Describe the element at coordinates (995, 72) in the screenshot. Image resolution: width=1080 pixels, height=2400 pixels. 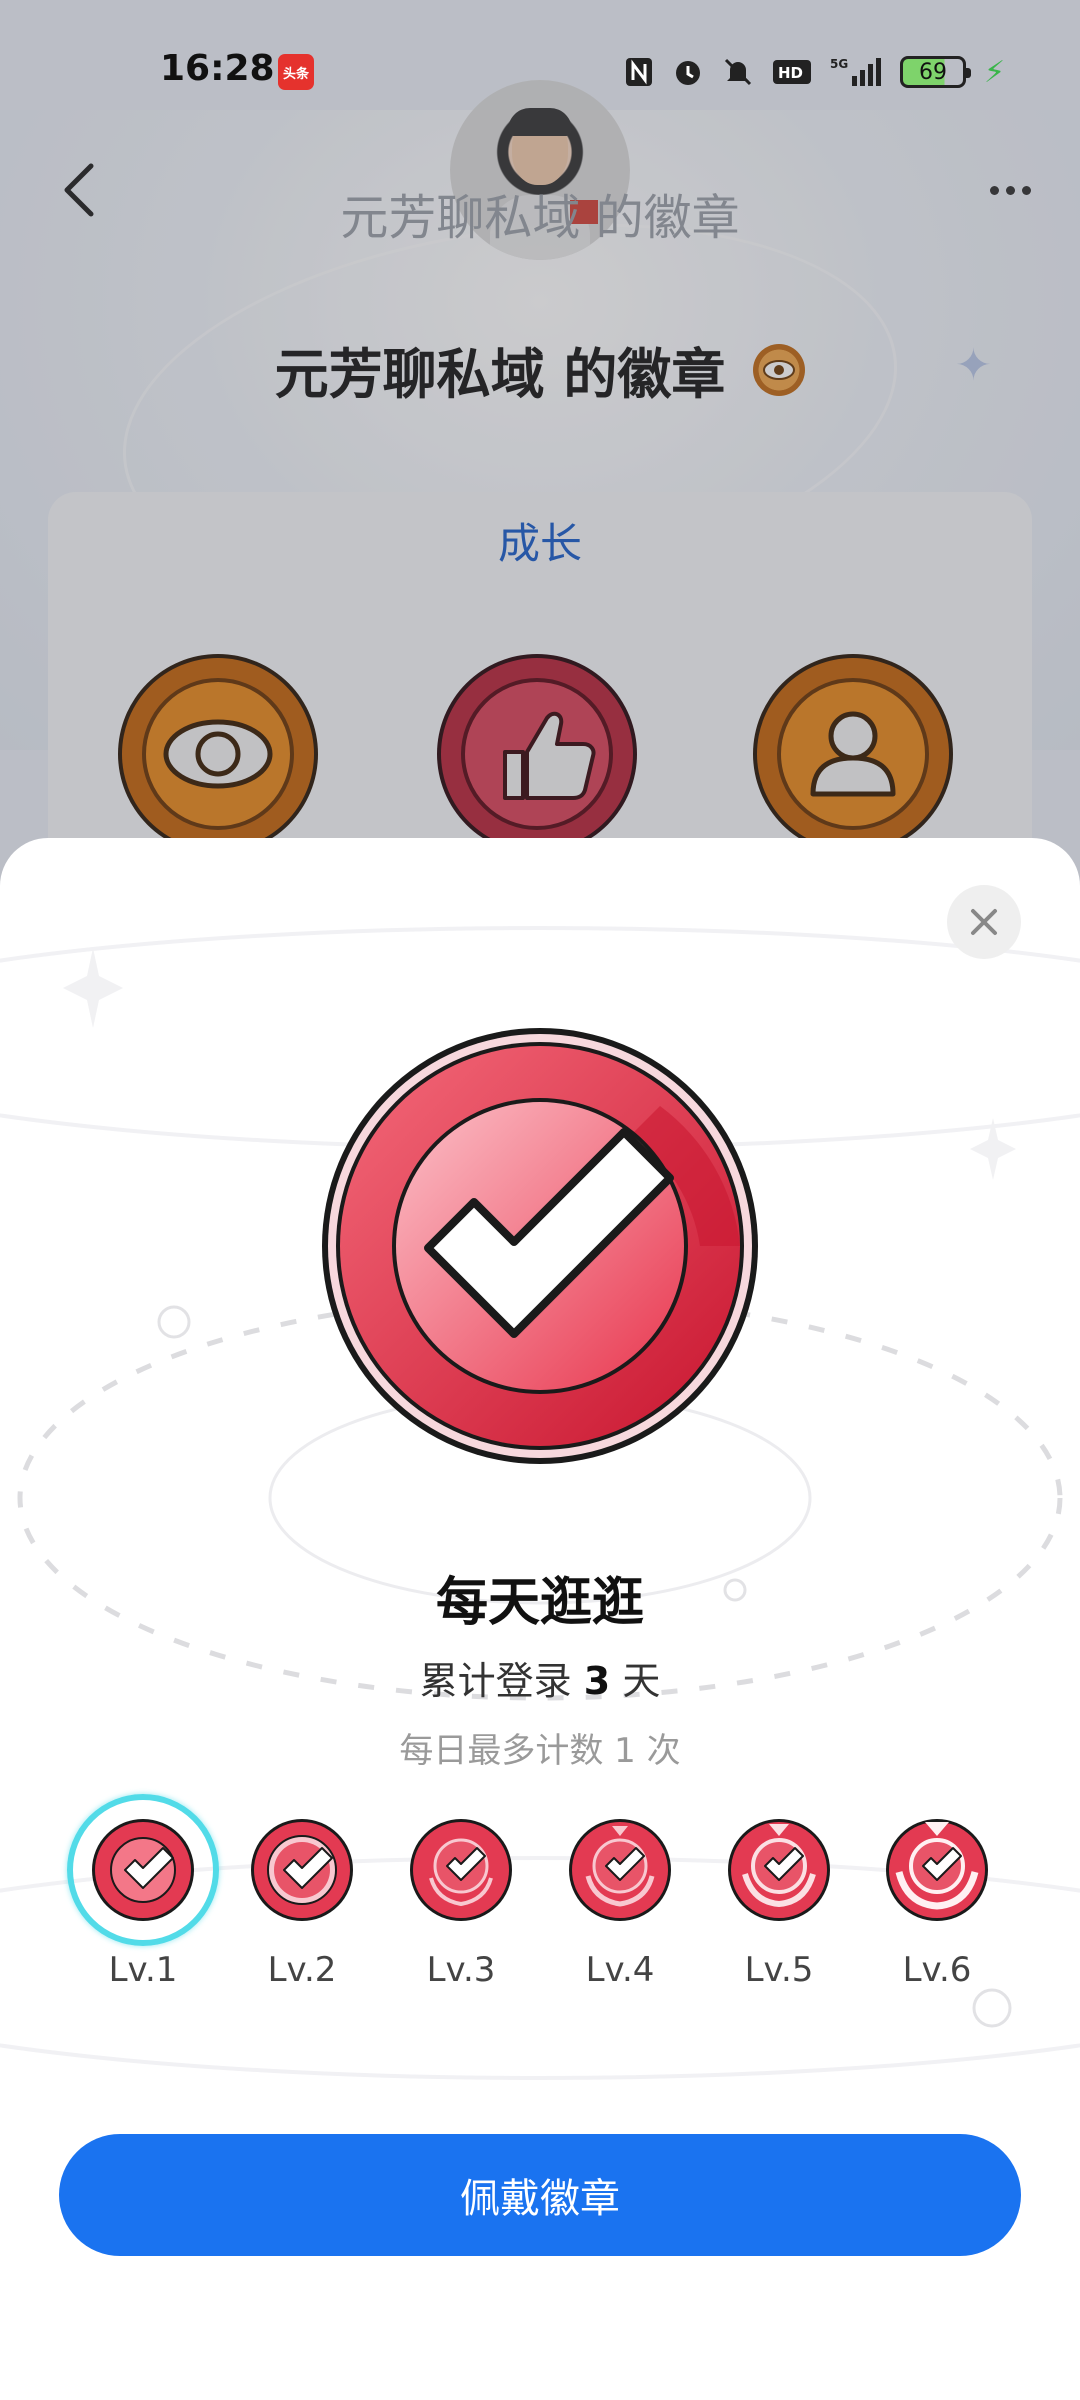
I see `charging-icon: ⚡` at that location.